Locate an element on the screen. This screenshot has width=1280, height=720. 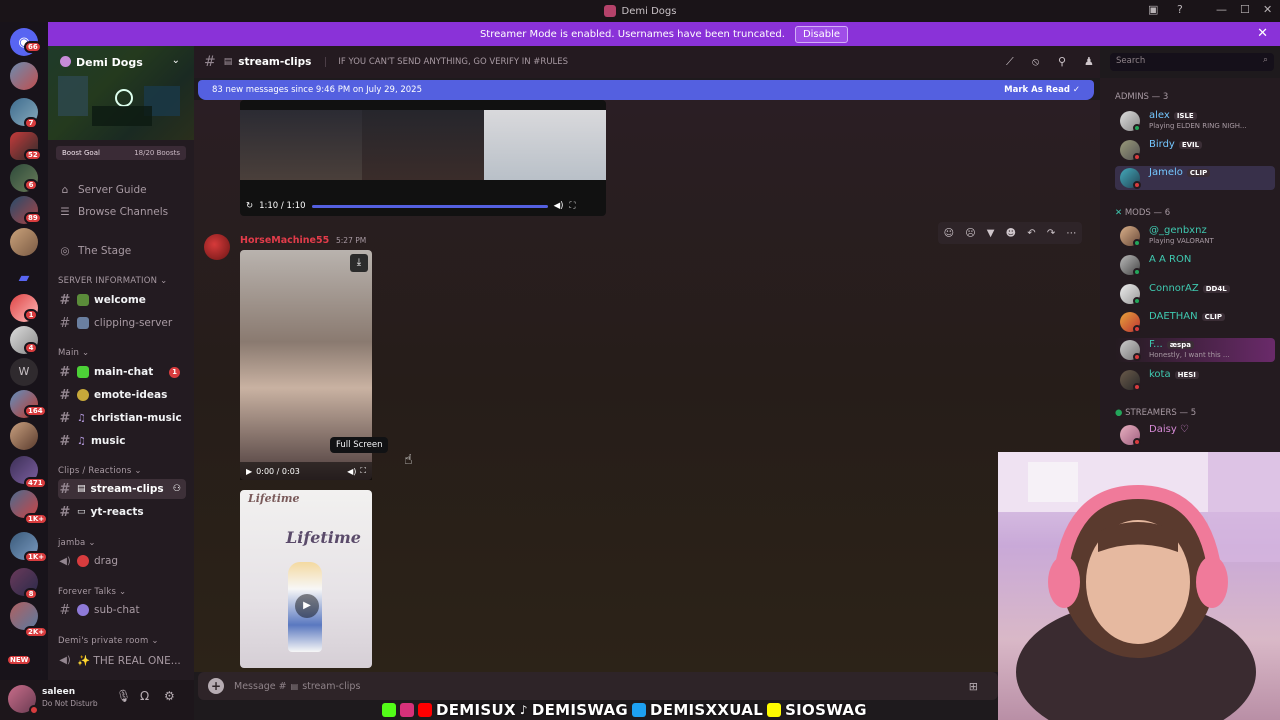
handle-text: DEMISXXUAL is located at coordinates (707, 710).